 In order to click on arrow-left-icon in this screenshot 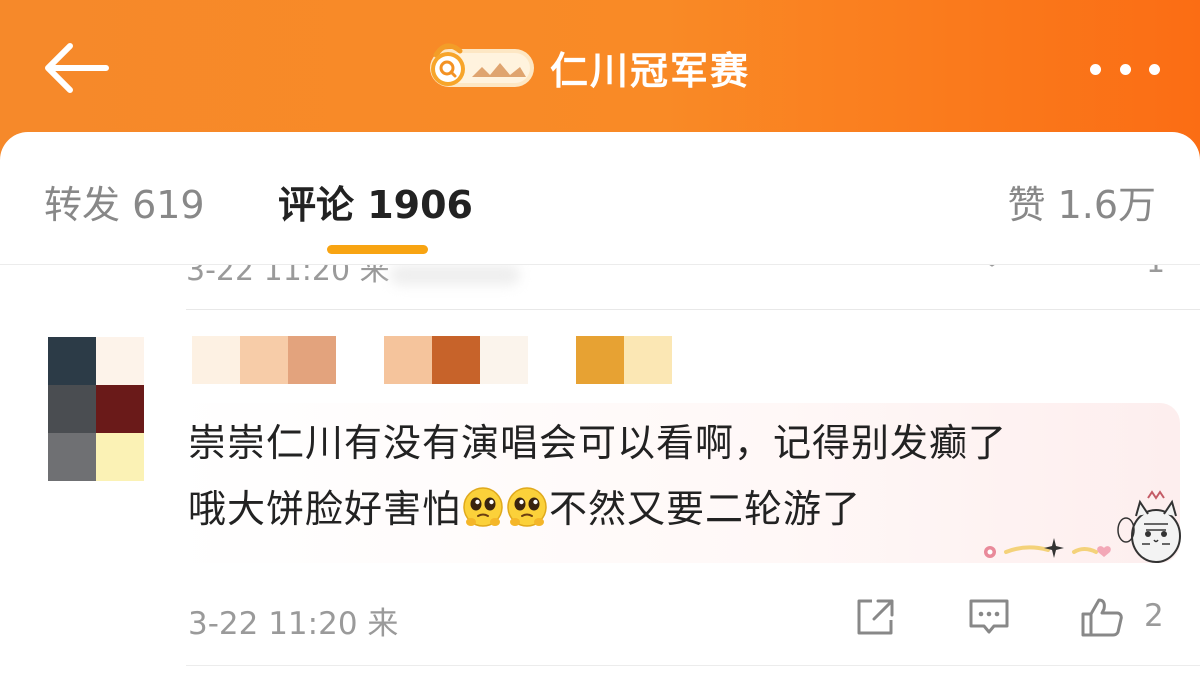, I will do `click(77, 68)`.